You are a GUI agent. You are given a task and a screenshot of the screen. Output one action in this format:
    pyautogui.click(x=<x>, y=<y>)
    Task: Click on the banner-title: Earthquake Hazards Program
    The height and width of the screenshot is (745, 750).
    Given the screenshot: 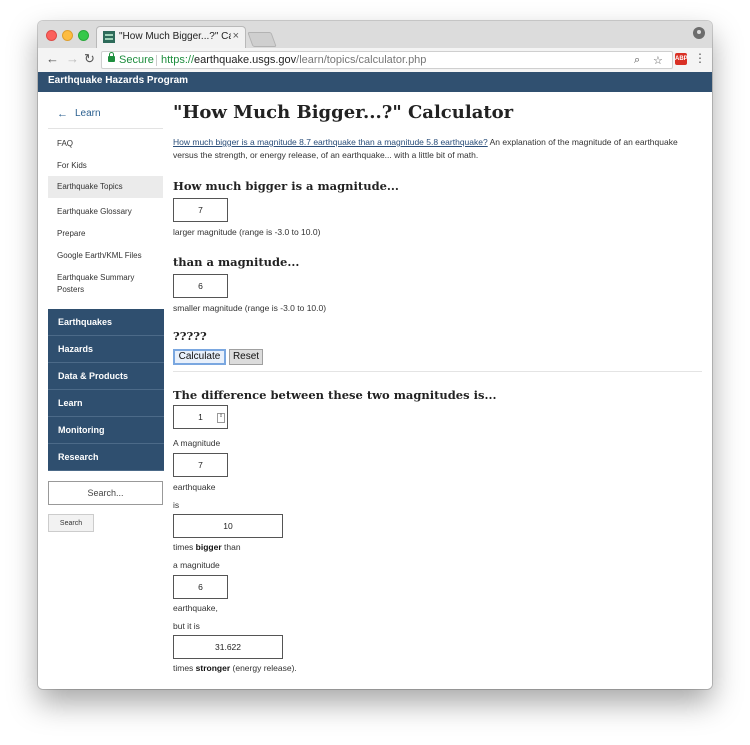 What is the action you would take?
    pyautogui.click(x=118, y=80)
    